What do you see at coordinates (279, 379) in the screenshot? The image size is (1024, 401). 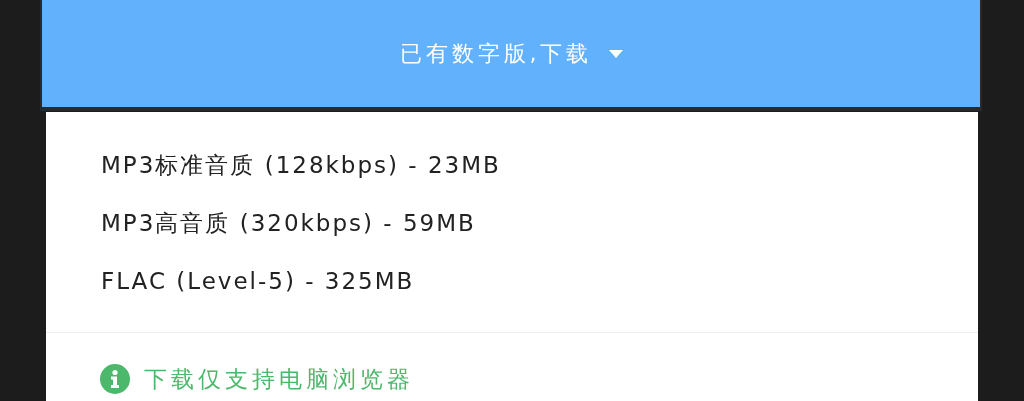 I see `note-text: 下载仅支持电脑浏览器` at bounding box center [279, 379].